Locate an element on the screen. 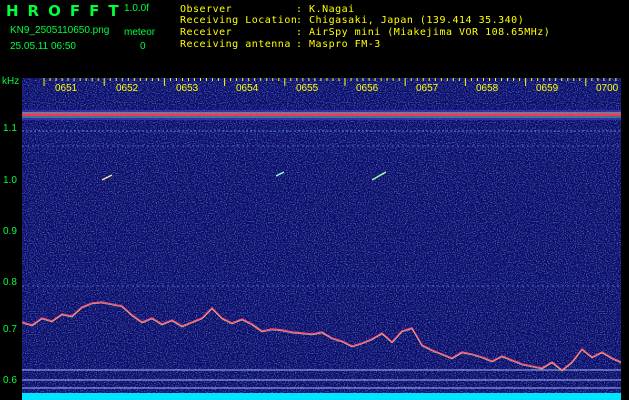  carrier-band is located at coordinates (321, 115).